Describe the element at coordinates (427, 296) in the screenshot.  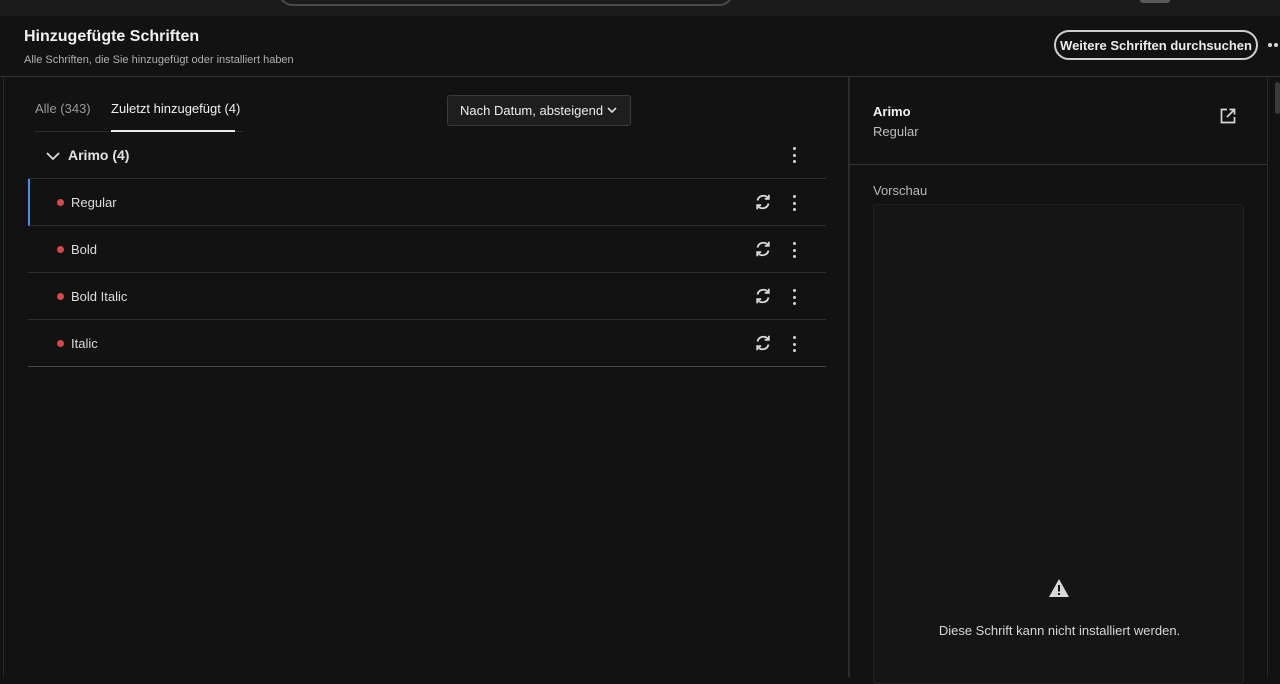
I see `font-style-row: Bold Italic` at that location.